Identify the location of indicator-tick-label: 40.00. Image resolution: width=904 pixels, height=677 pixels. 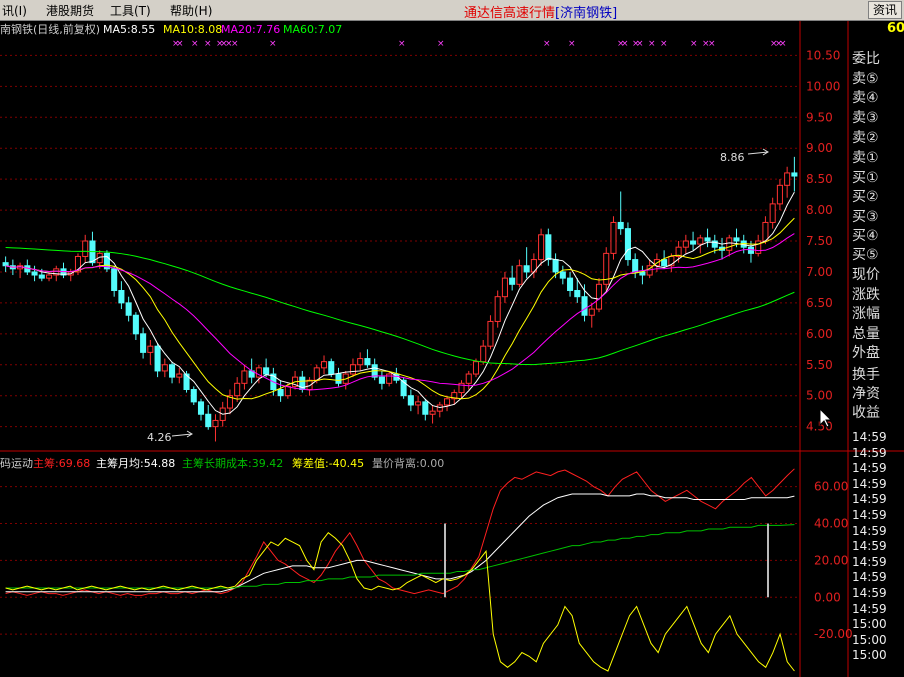
(831, 524).